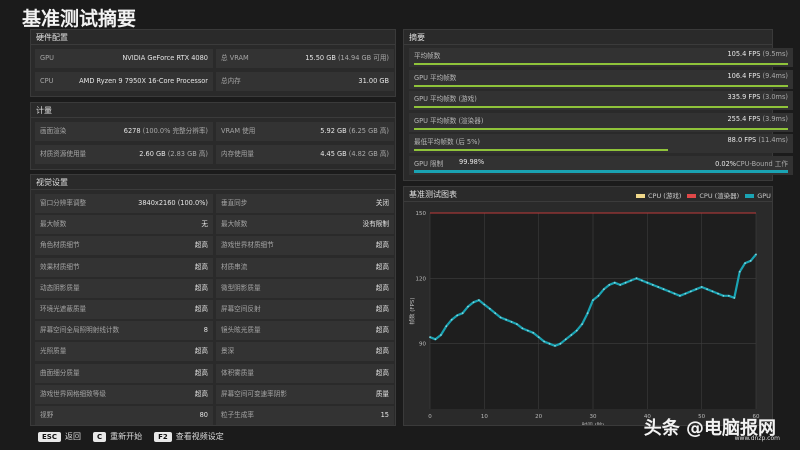 The height and width of the screenshot is (450, 800). Describe the element at coordinates (234, 224) in the screenshot. I see `visual-setting-key: 最大帧数` at that location.